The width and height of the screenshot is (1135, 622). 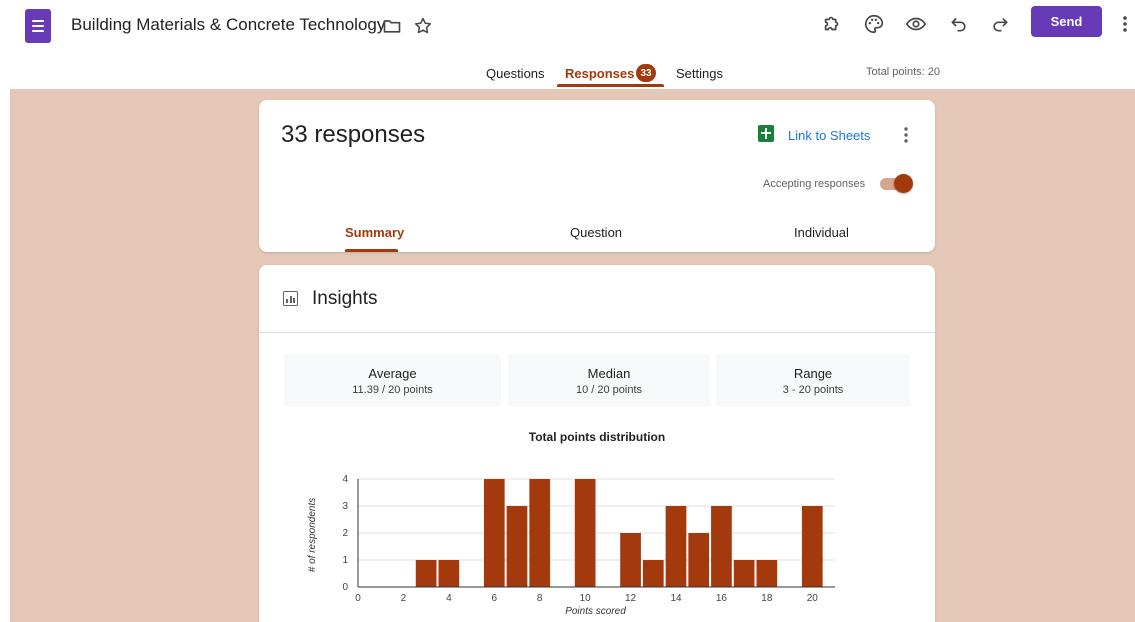 I want to click on undo-icon, so click(x=959, y=24).